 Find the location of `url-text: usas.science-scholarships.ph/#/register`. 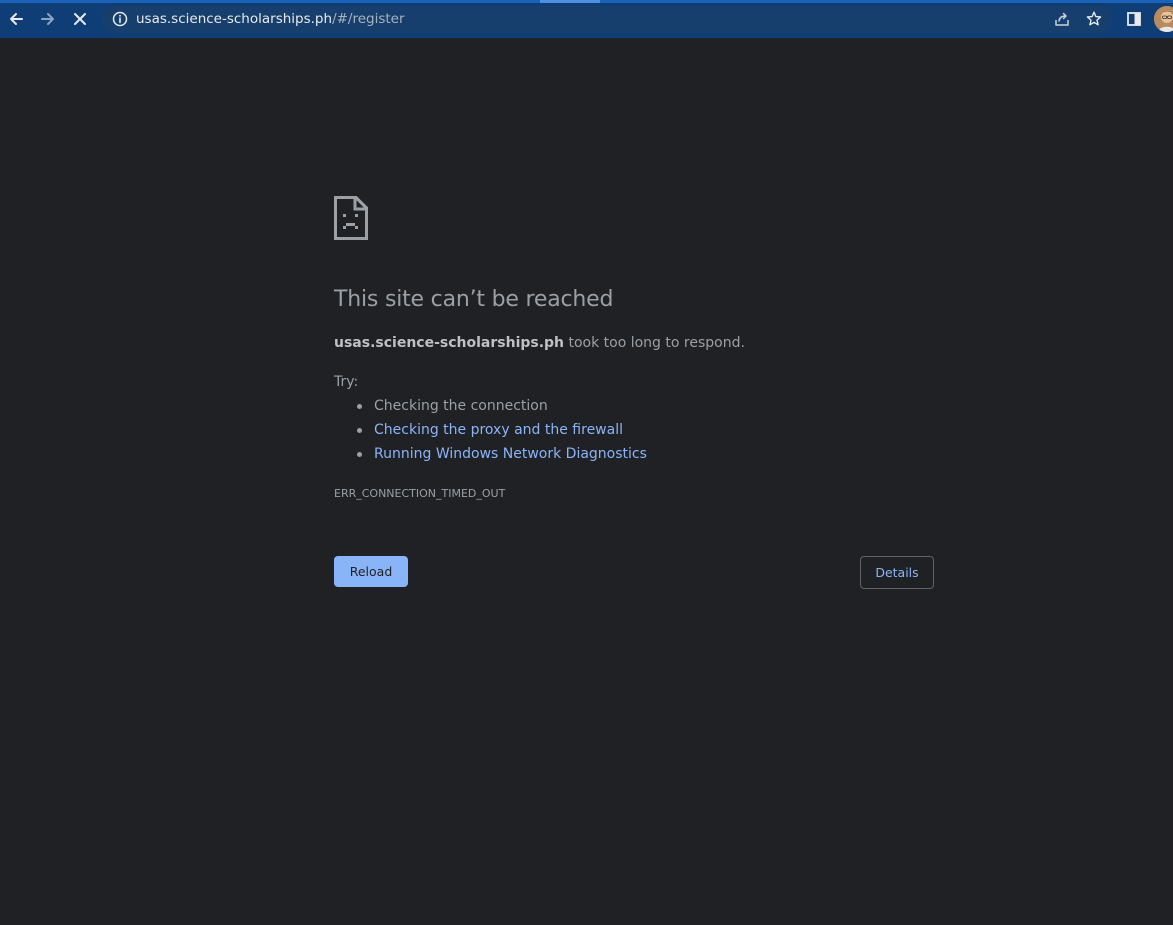

url-text: usas.science-scholarships.ph/#/register is located at coordinates (270, 19).